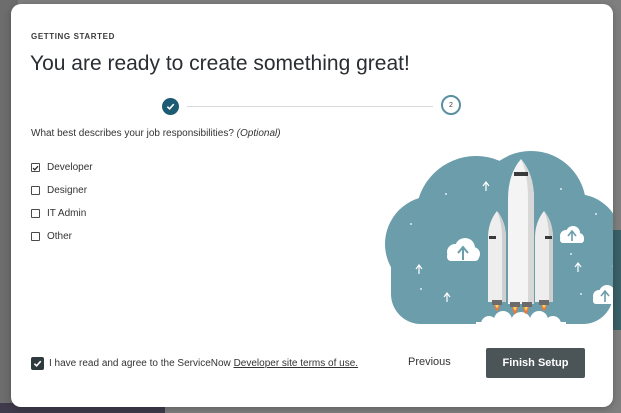 Image resolution: width=621 pixels, height=413 pixels. I want to click on step-one-complete, so click(170, 106).